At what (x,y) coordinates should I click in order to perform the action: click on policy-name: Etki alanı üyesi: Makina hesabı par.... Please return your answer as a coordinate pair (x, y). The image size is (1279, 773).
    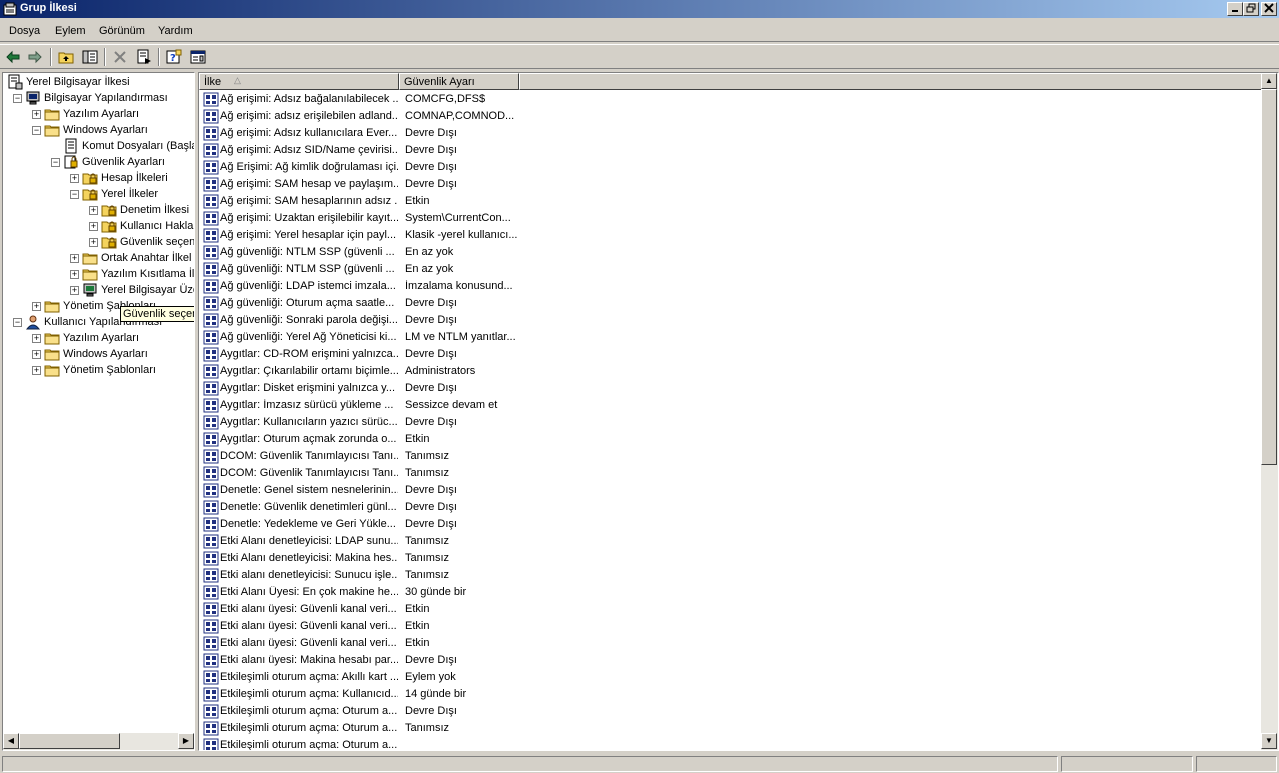
    Looking at the image, I should click on (309, 660).